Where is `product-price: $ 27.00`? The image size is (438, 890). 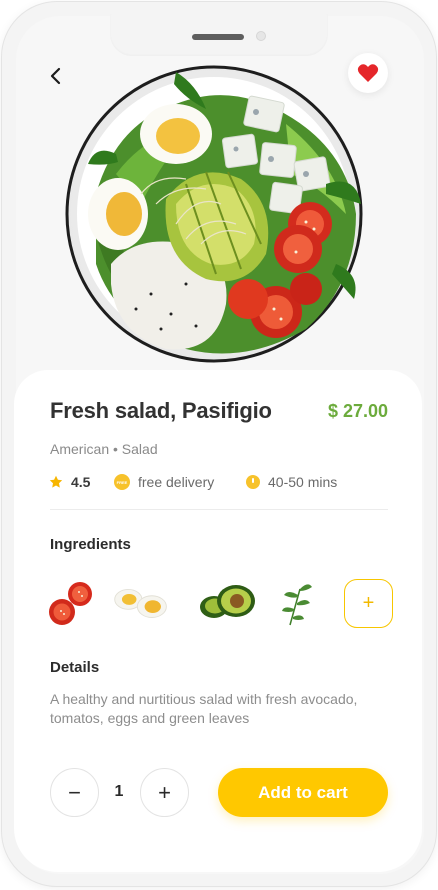
product-price: $ 27.00 is located at coordinates (357, 411).